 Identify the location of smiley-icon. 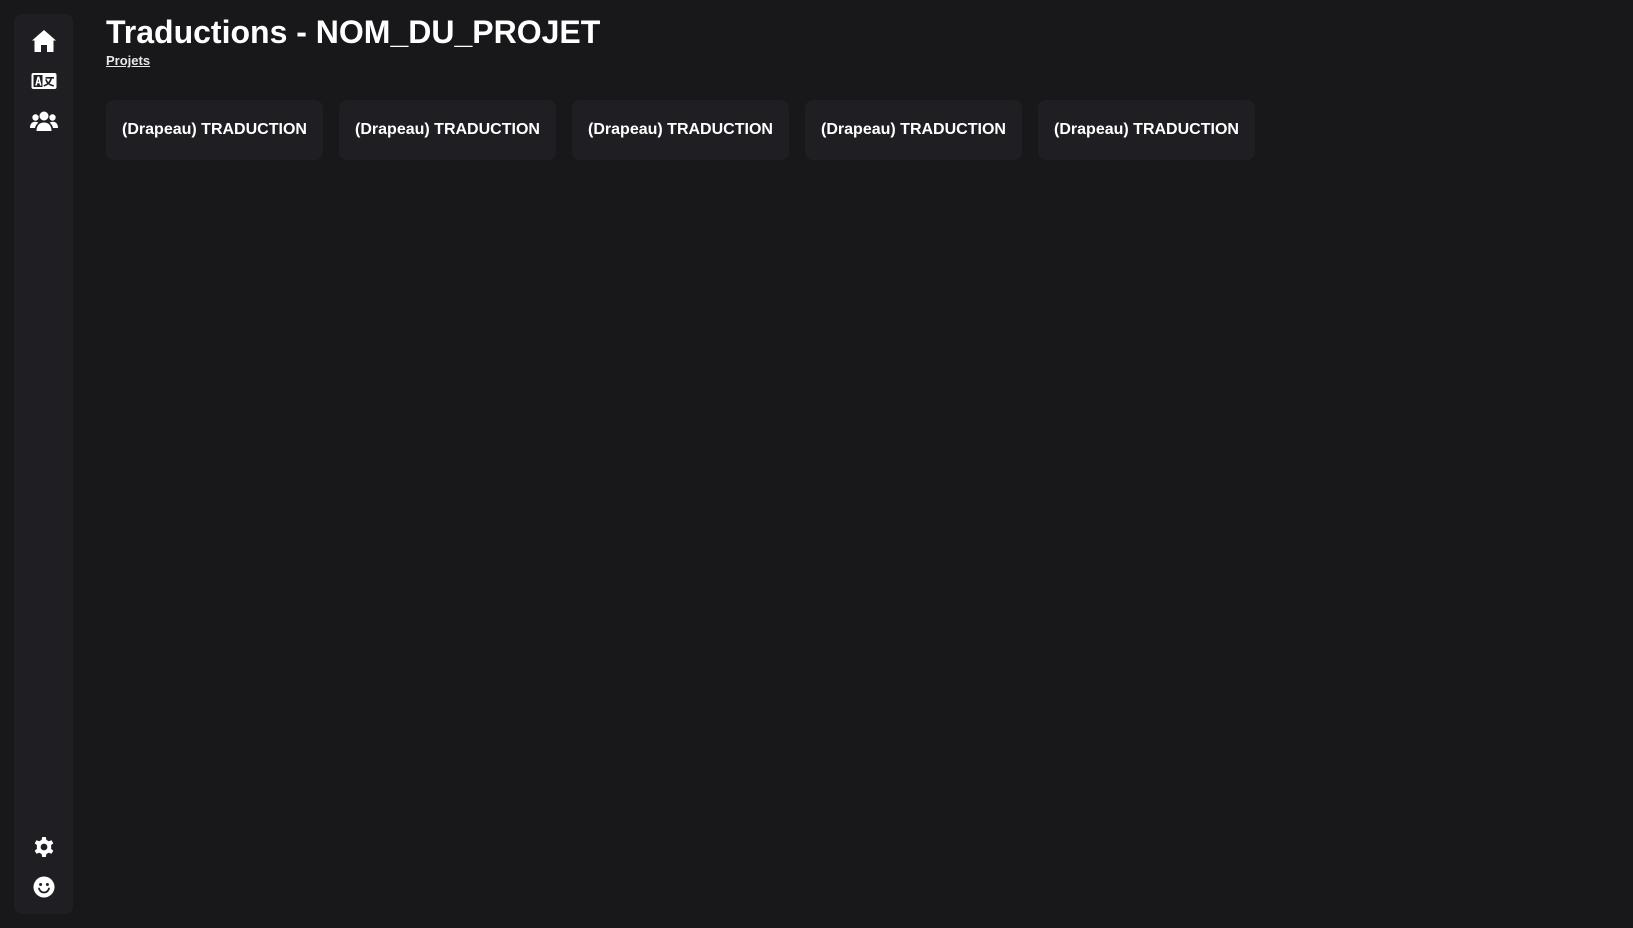
(43, 887).